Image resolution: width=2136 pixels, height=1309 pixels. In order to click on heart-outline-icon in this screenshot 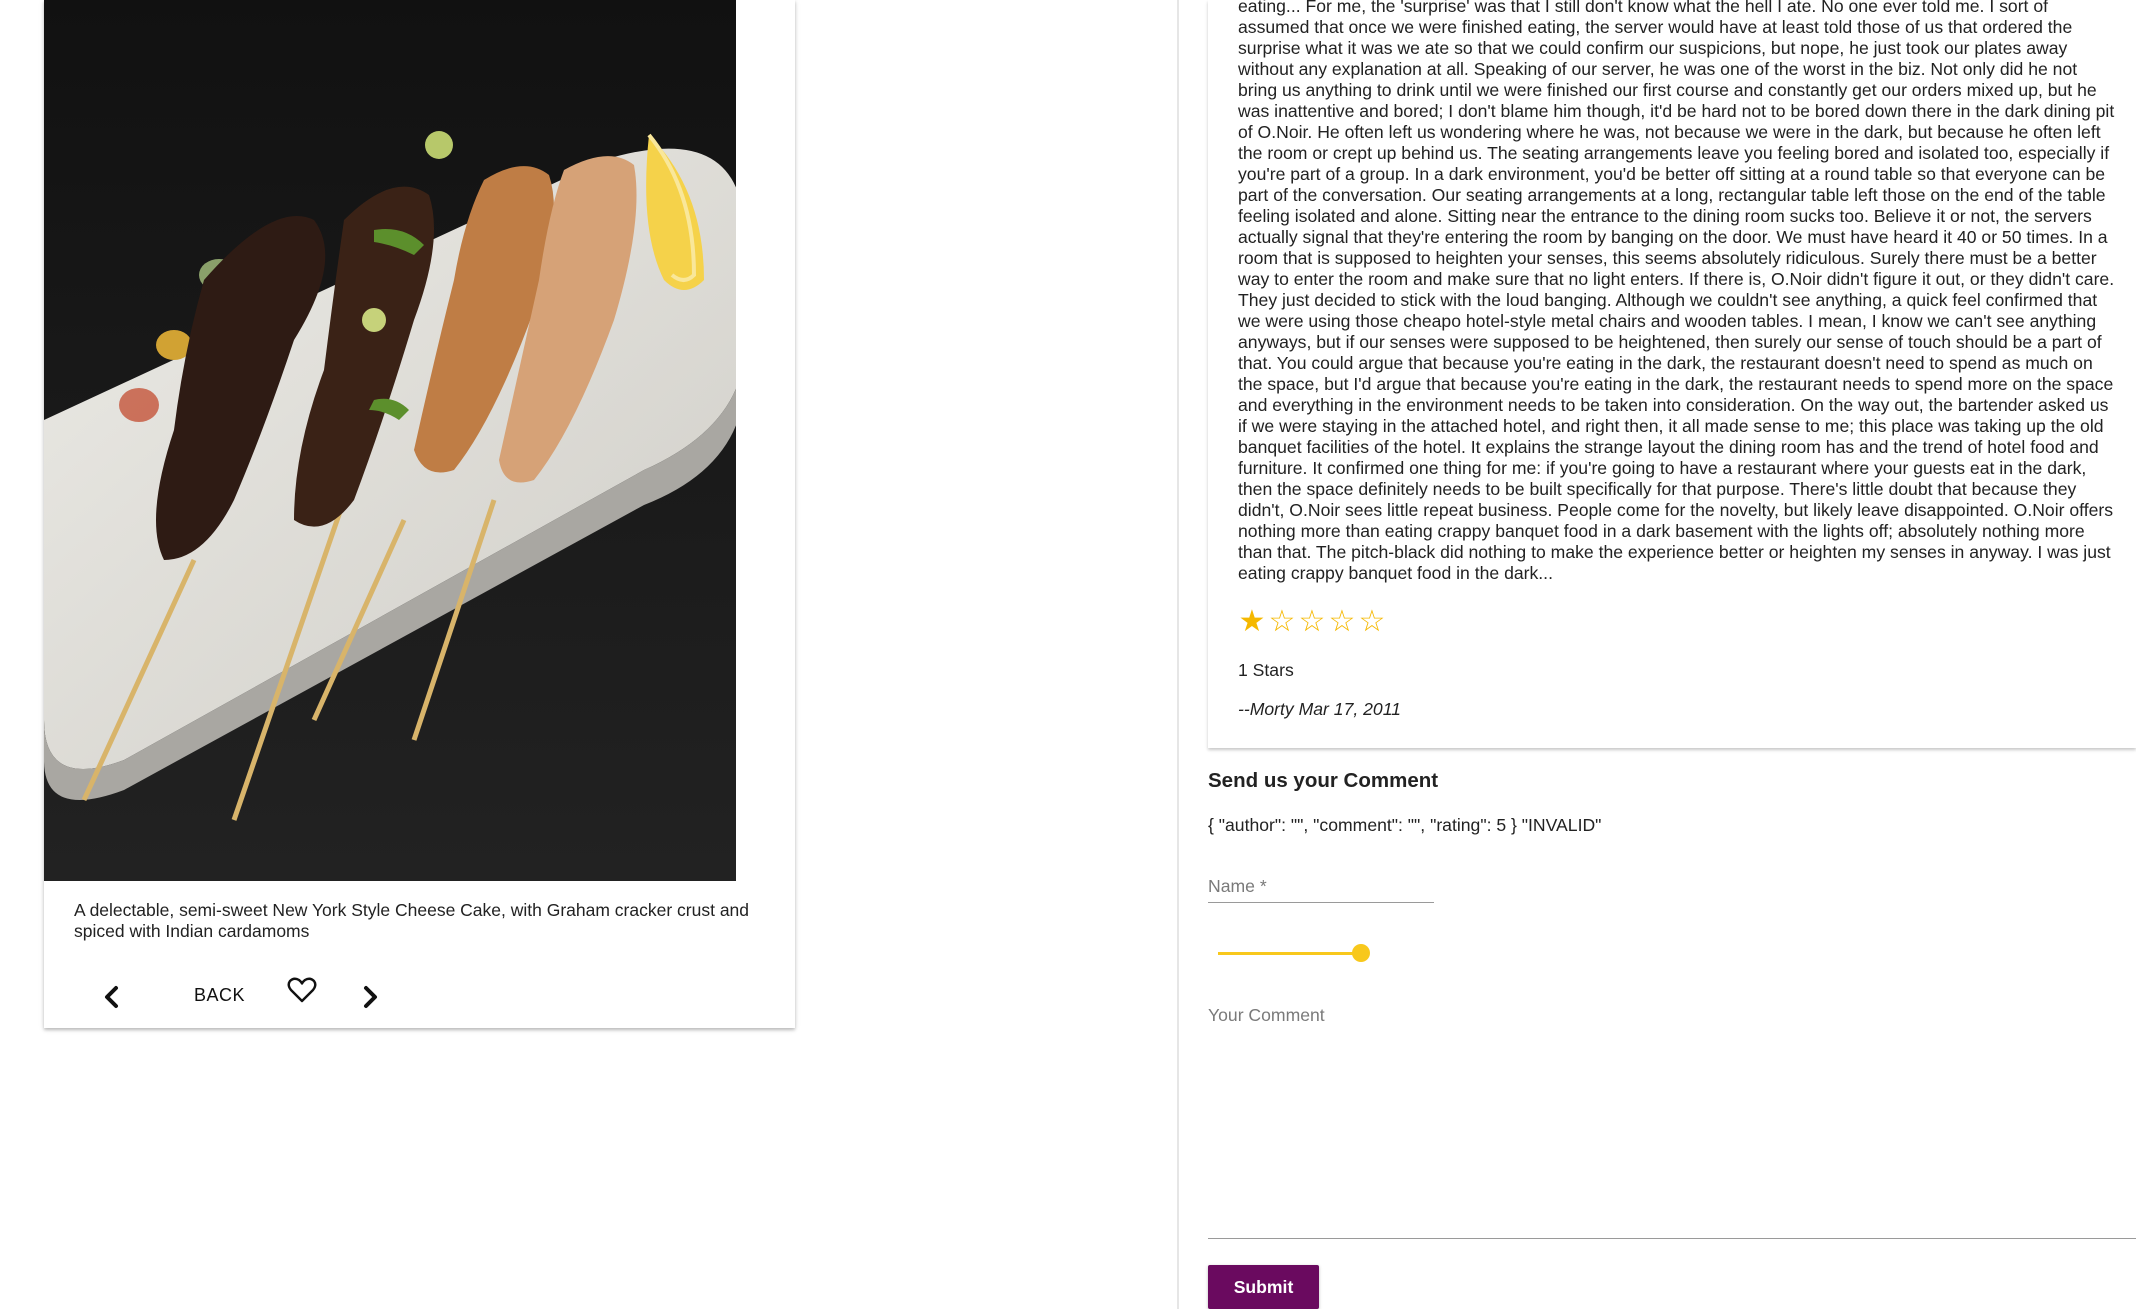, I will do `click(302, 990)`.